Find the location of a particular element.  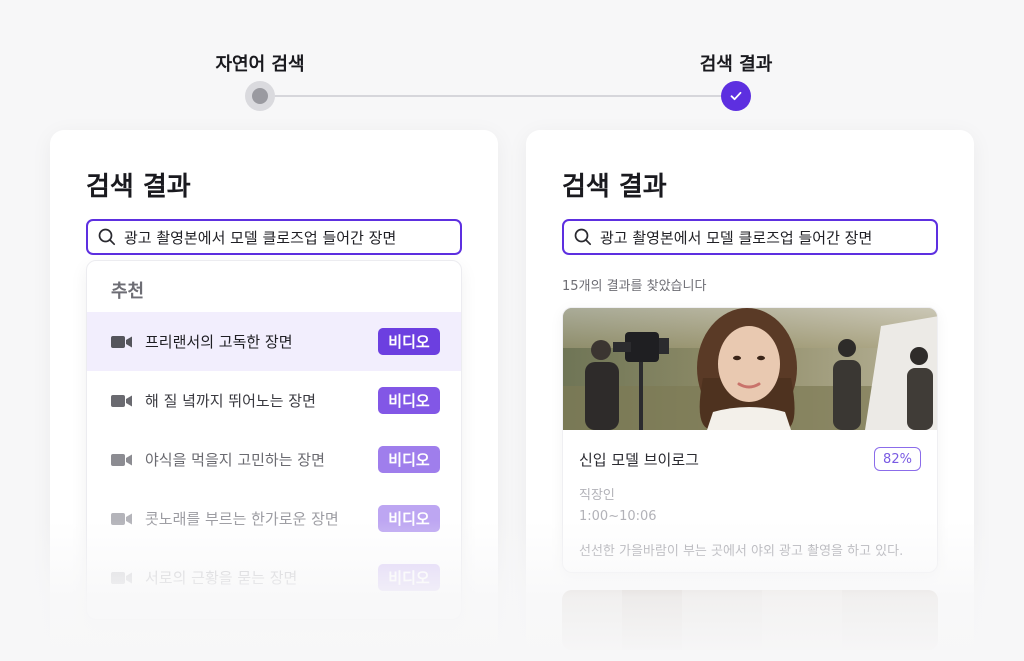

suggestion-item: 해 질 녘까지 뛰어노는 장면 비디오 is located at coordinates (274, 400).